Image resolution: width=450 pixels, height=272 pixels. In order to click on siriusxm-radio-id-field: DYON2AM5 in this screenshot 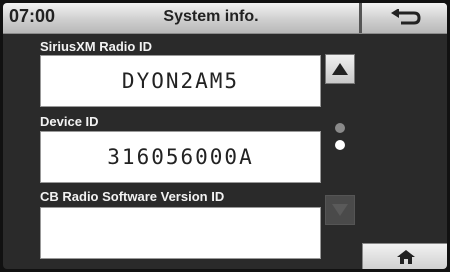, I will do `click(180, 81)`.